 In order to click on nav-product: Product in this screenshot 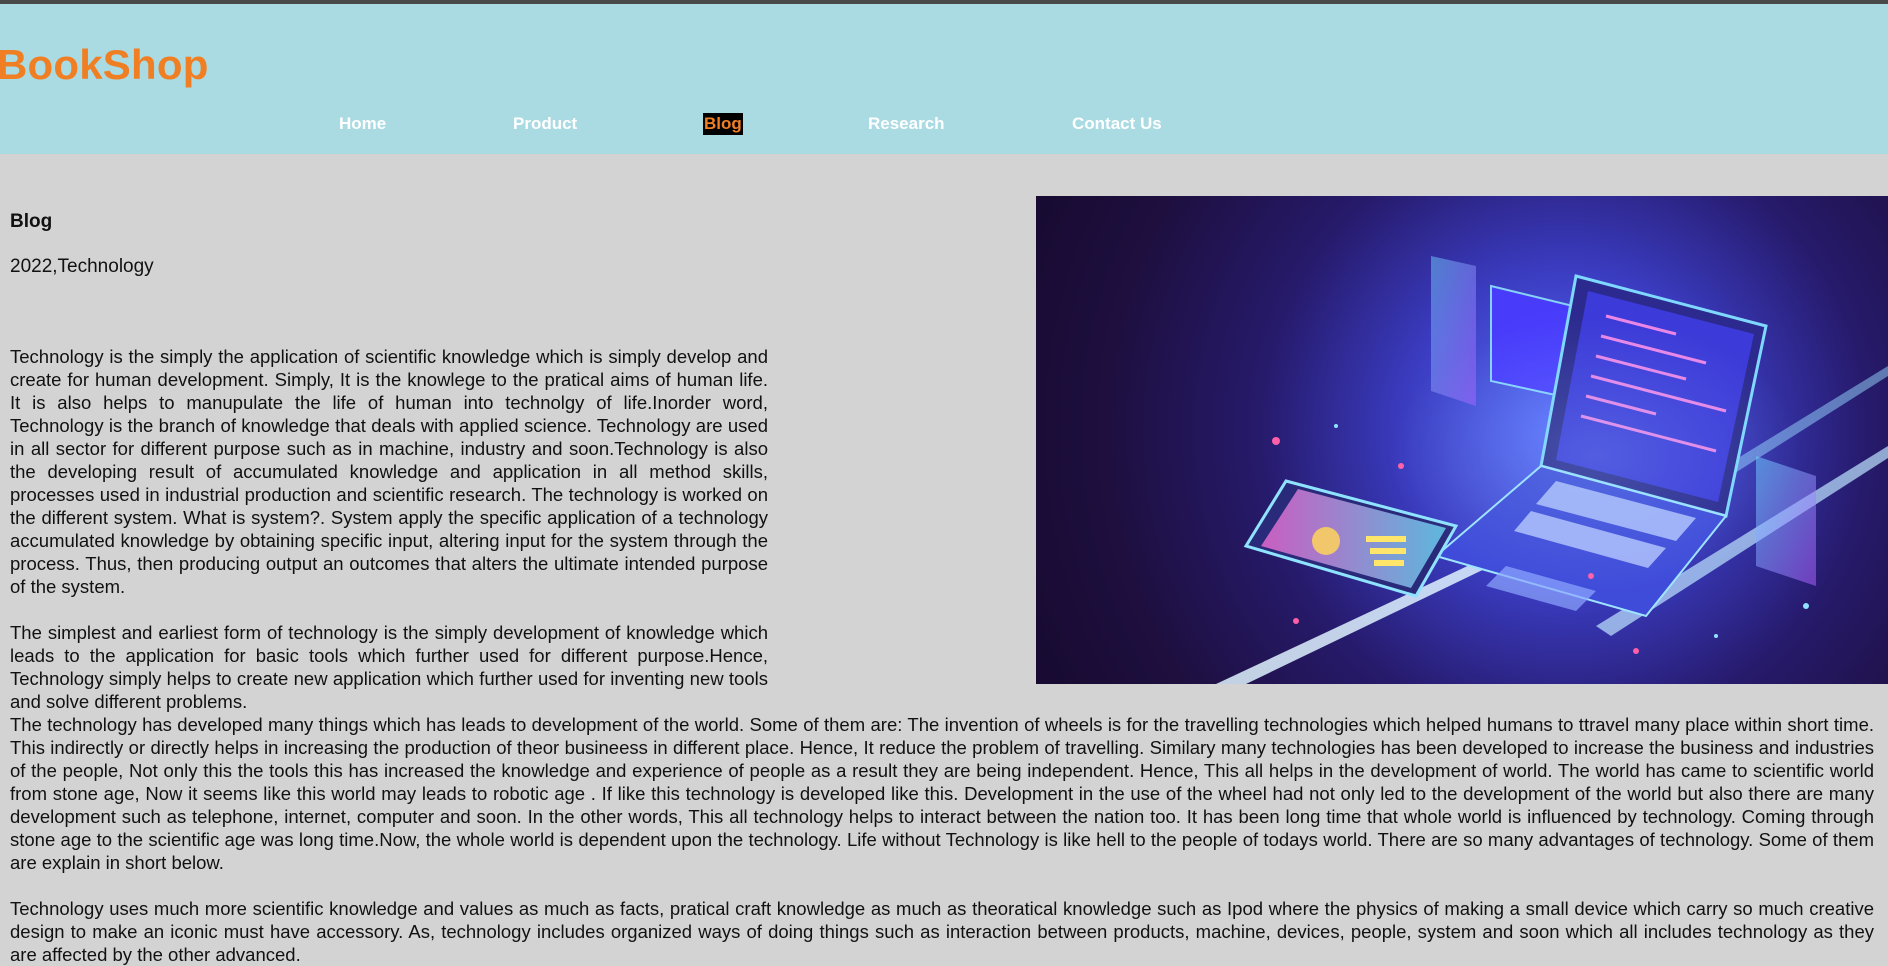, I will do `click(545, 124)`.